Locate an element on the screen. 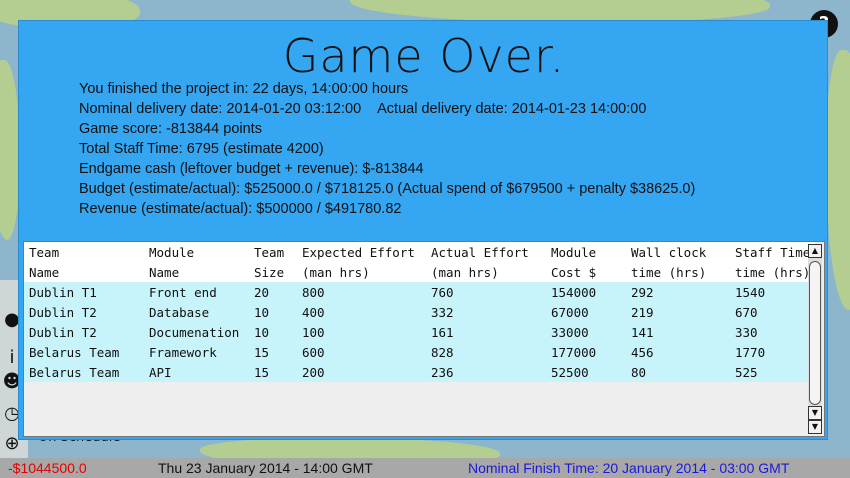 The height and width of the screenshot is (478, 850). table-cell: 80 is located at coordinates (639, 372).